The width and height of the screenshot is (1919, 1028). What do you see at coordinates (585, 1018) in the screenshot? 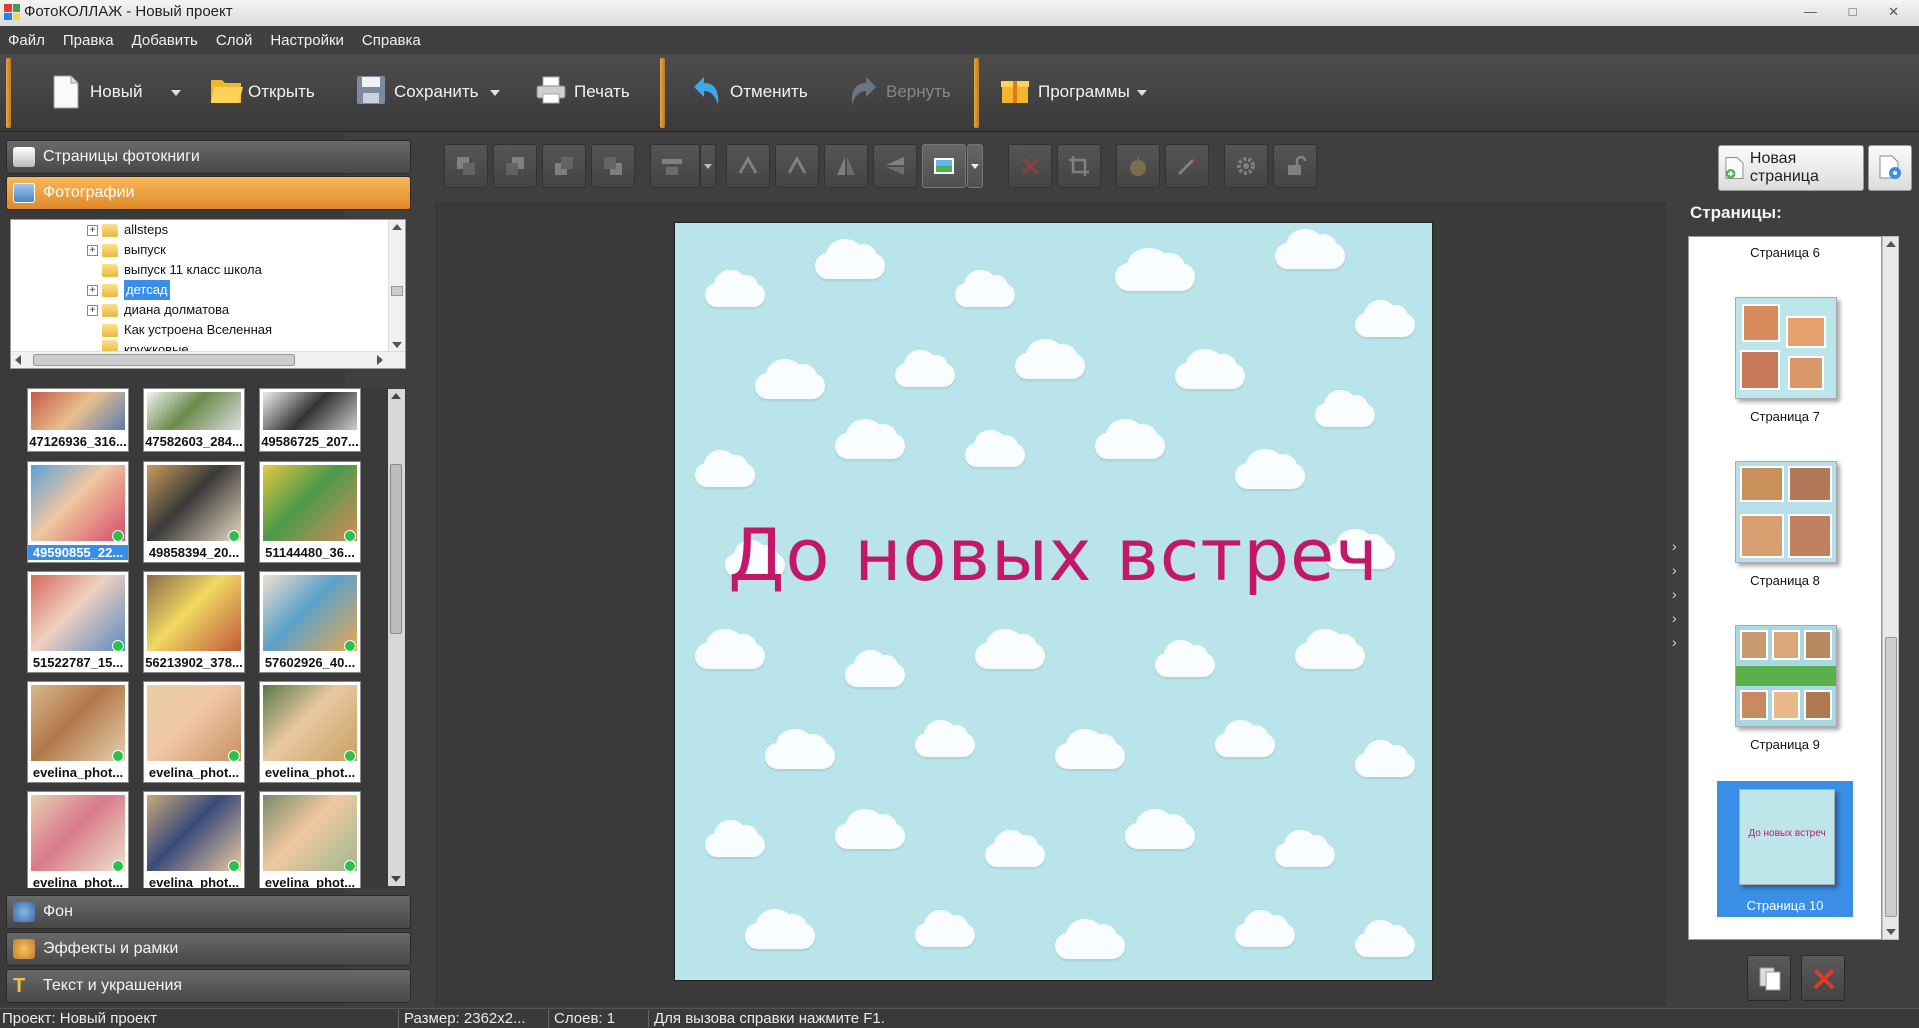
I see `status-layers: Слоев: 1` at bounding box center [585, 1018].